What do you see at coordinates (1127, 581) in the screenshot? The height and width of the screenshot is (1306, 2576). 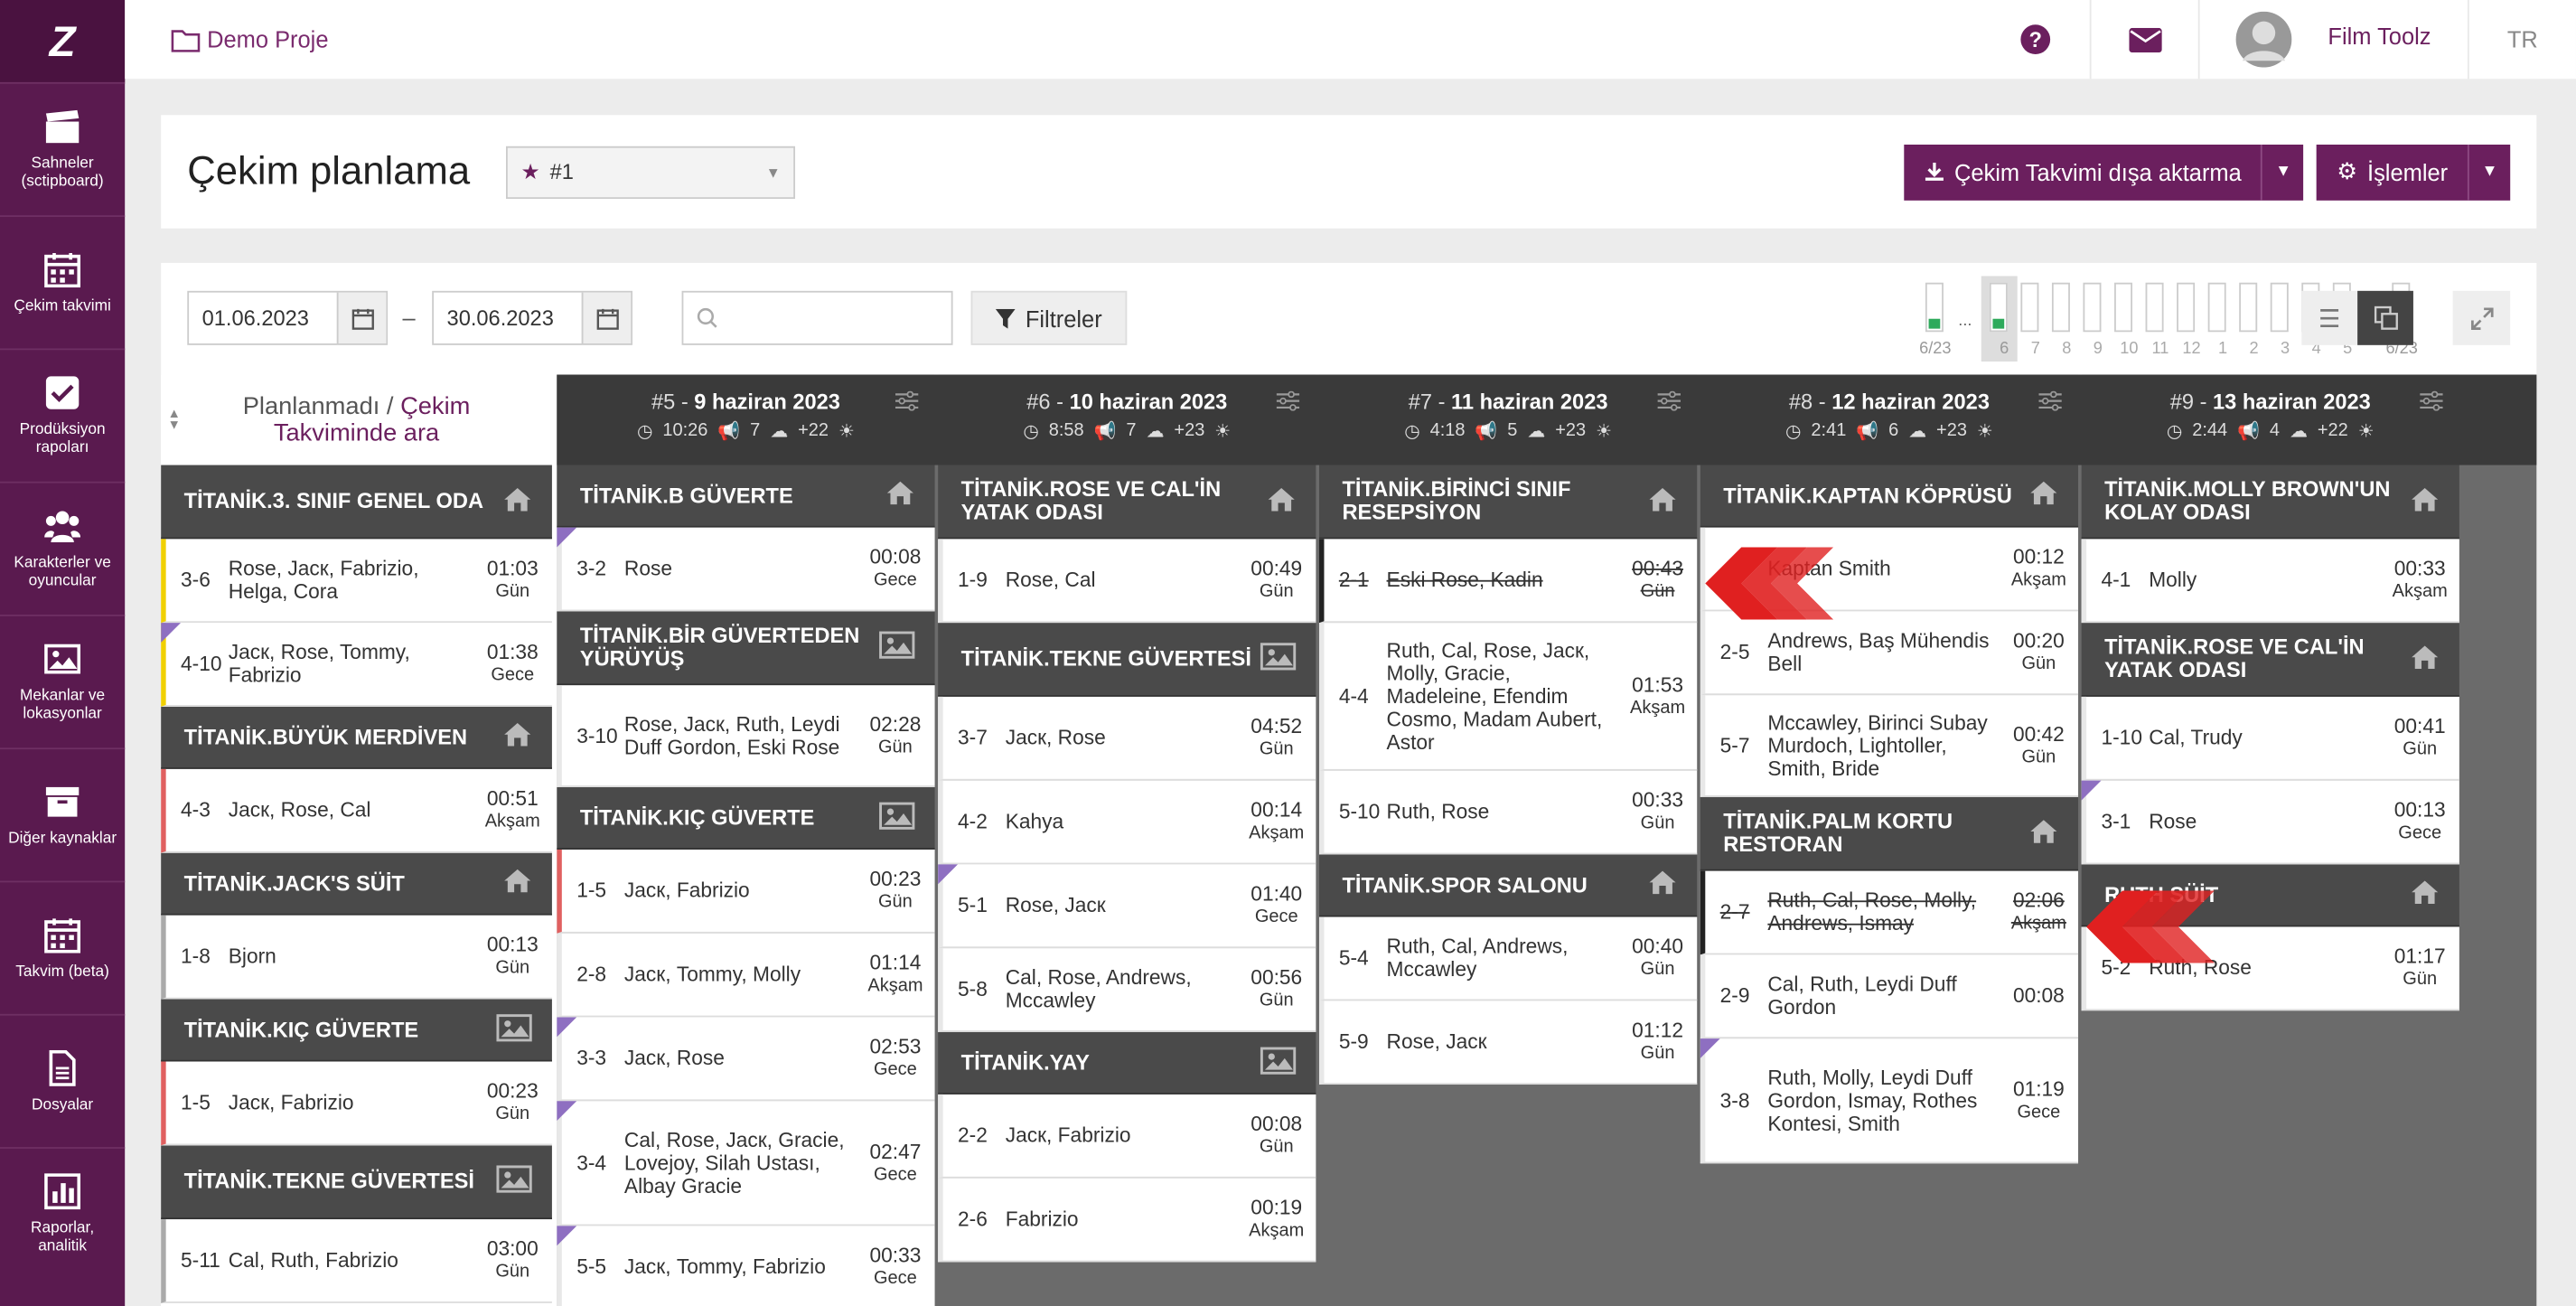 I see `scene-row: 1-9 Rose, Cal 00:49 Gün` at bounding box center [1127, 581].